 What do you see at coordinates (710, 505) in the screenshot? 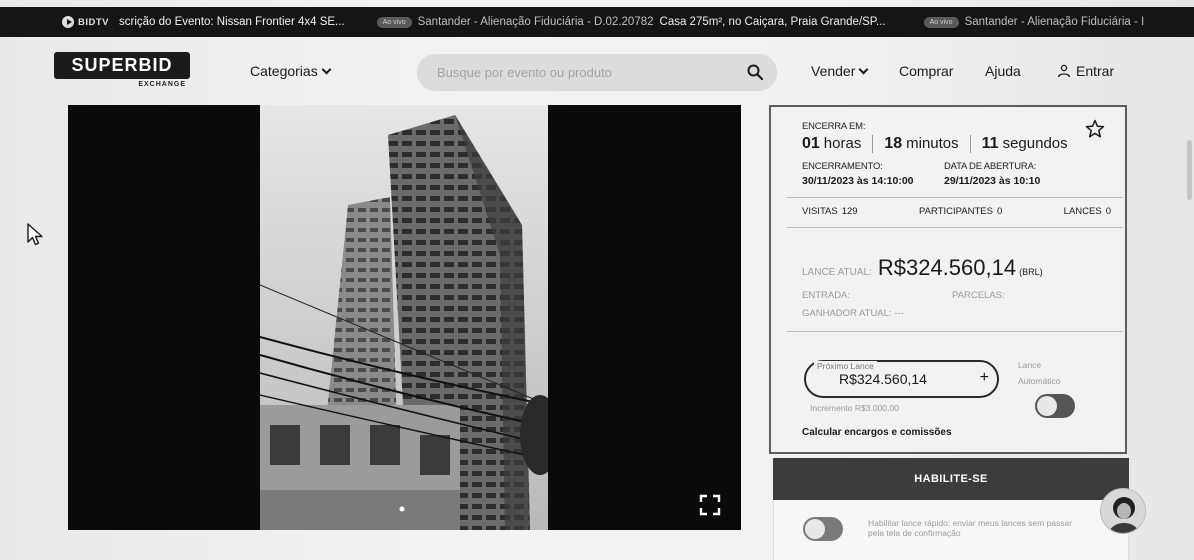
I see `fullscreen-icon` at bounding box center [710, 505].